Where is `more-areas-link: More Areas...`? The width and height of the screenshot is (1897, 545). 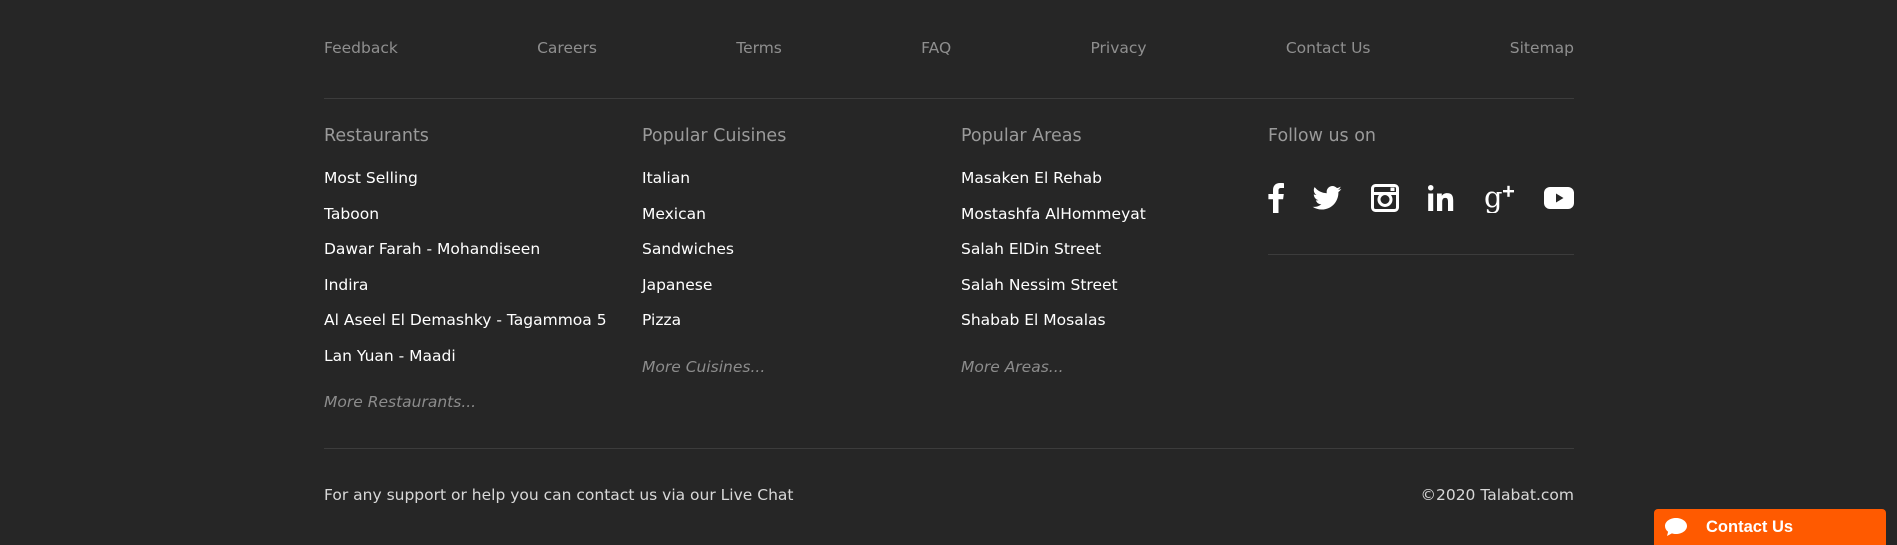
more-areas-link: More Areas... is located at coordinates (1012, 367).